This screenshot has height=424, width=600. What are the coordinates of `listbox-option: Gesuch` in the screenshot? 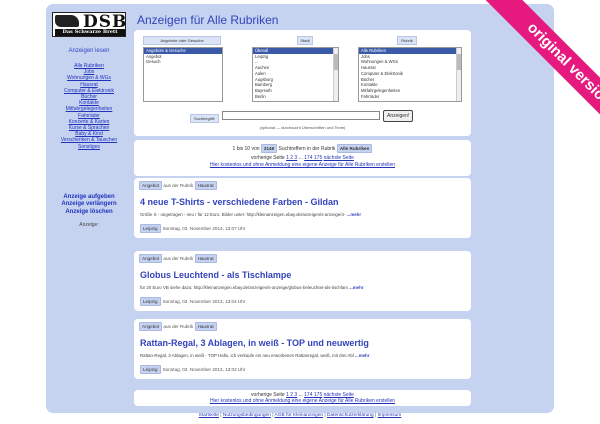 It's located at (183, 62).